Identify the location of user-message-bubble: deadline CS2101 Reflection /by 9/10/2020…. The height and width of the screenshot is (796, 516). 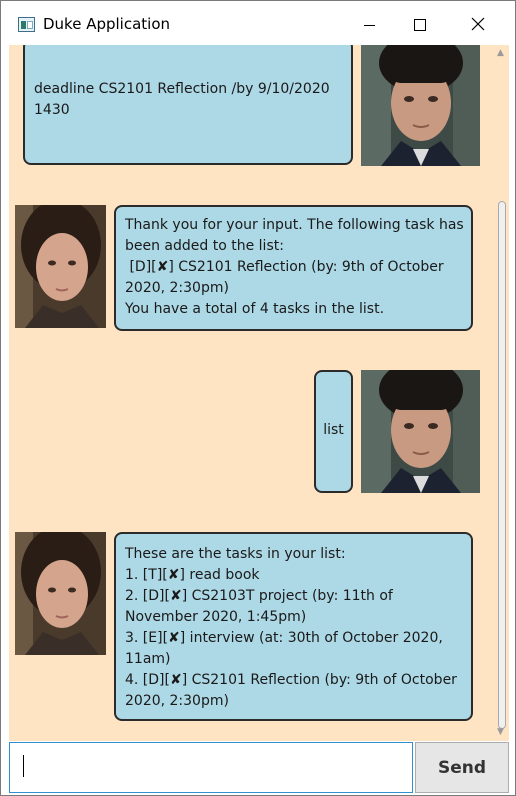
(188, 105).